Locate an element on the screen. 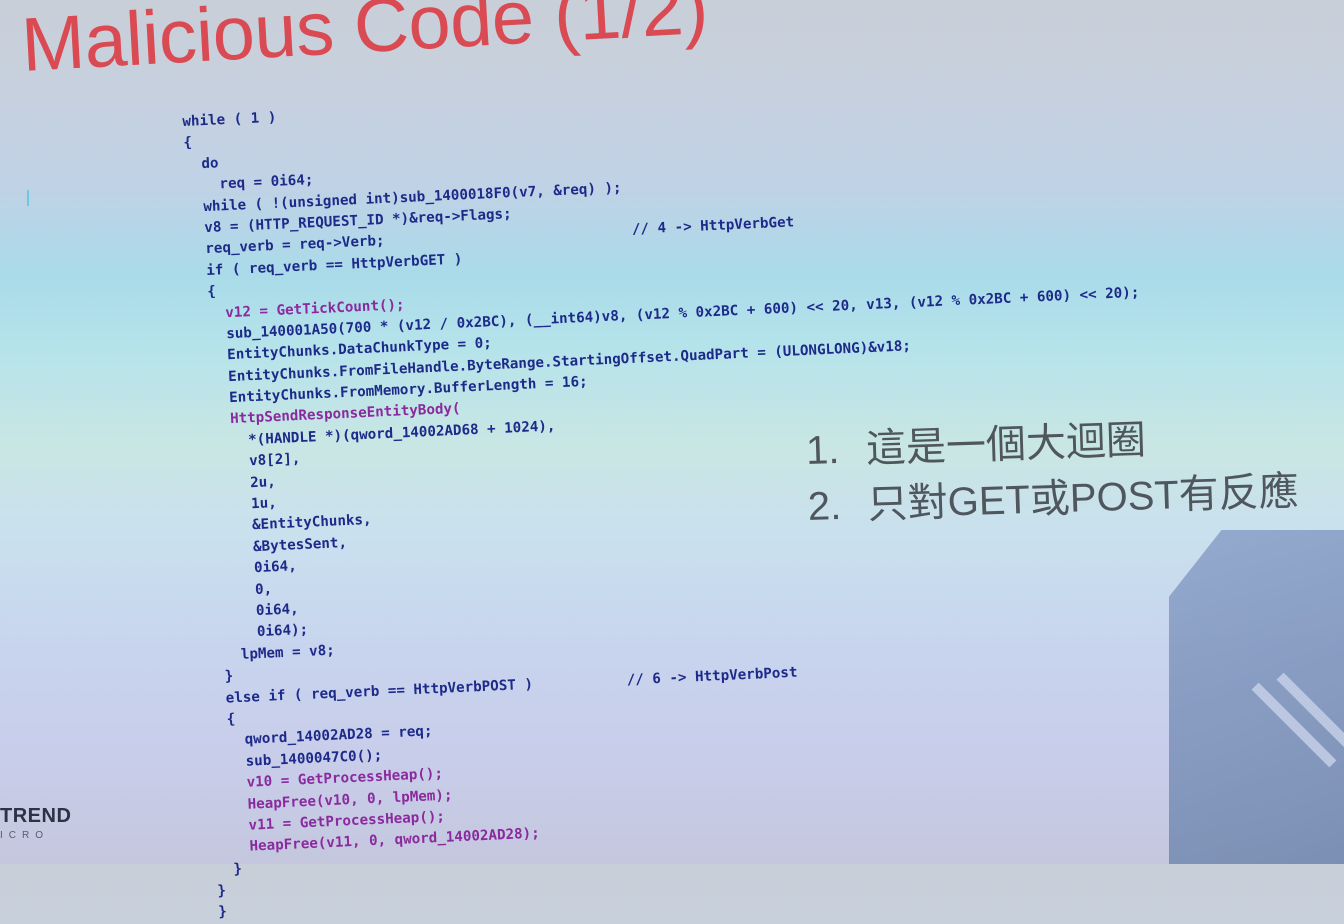  company-logo: TREND ICRO is located at coordinates (35, 826).